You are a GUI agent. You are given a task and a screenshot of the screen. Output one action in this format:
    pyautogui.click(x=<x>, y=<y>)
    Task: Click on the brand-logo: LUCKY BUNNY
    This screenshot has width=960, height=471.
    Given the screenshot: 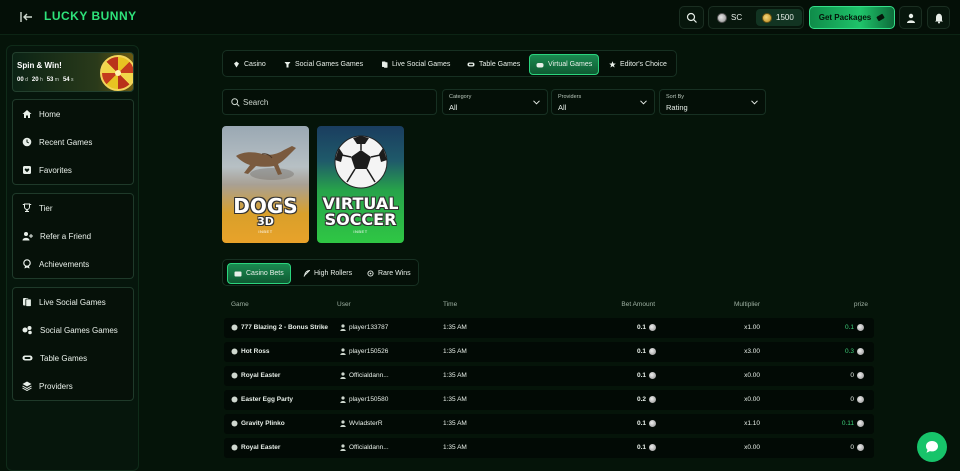 What is the action you would take?
    pyautogui.click(x=90, y=16)
    